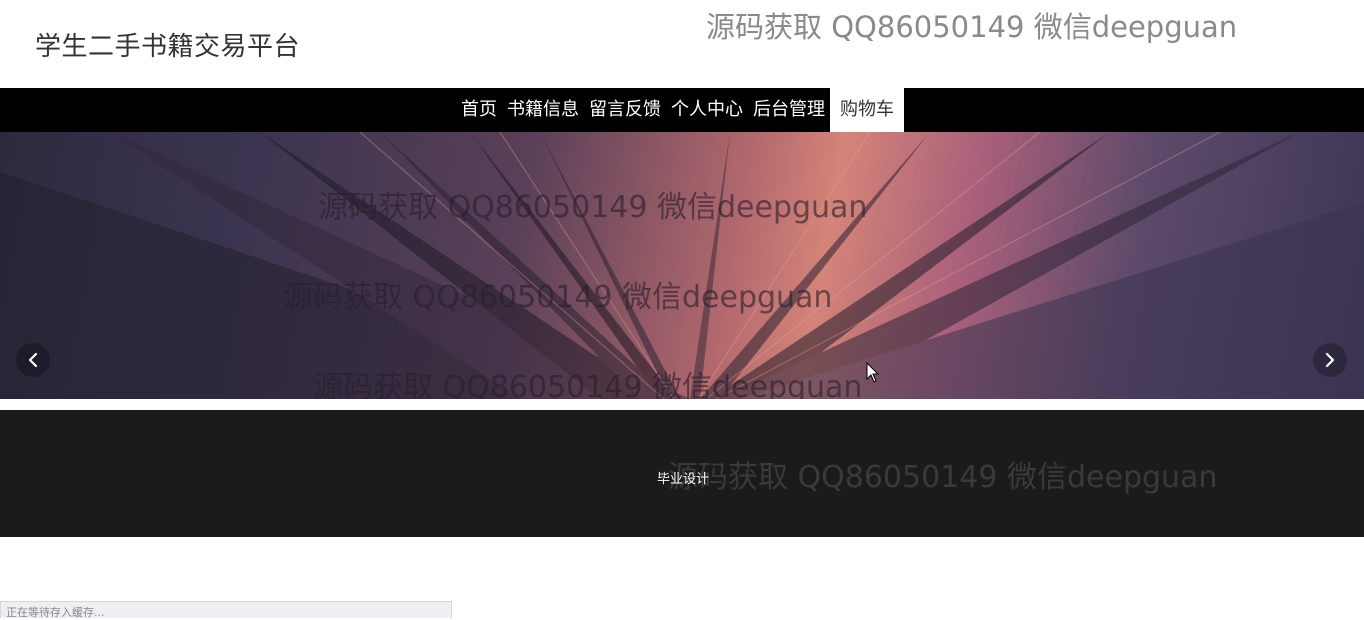  I want to click on nav-item-feedback: 留言反馈, so click(625, 110).